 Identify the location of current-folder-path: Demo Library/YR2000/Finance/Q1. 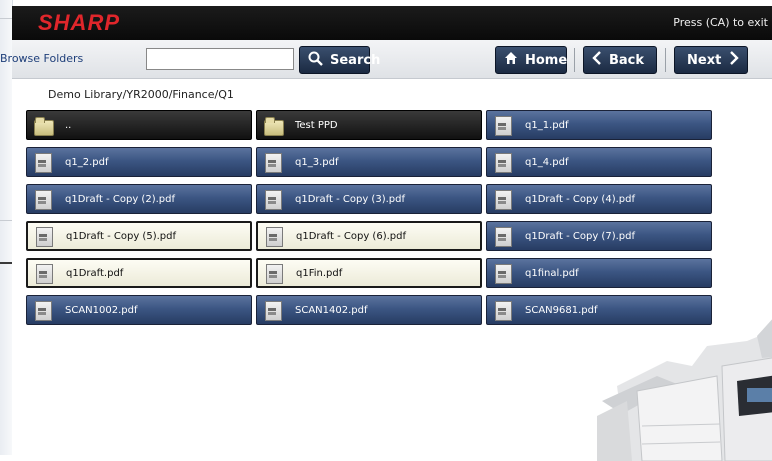
(141, 94).